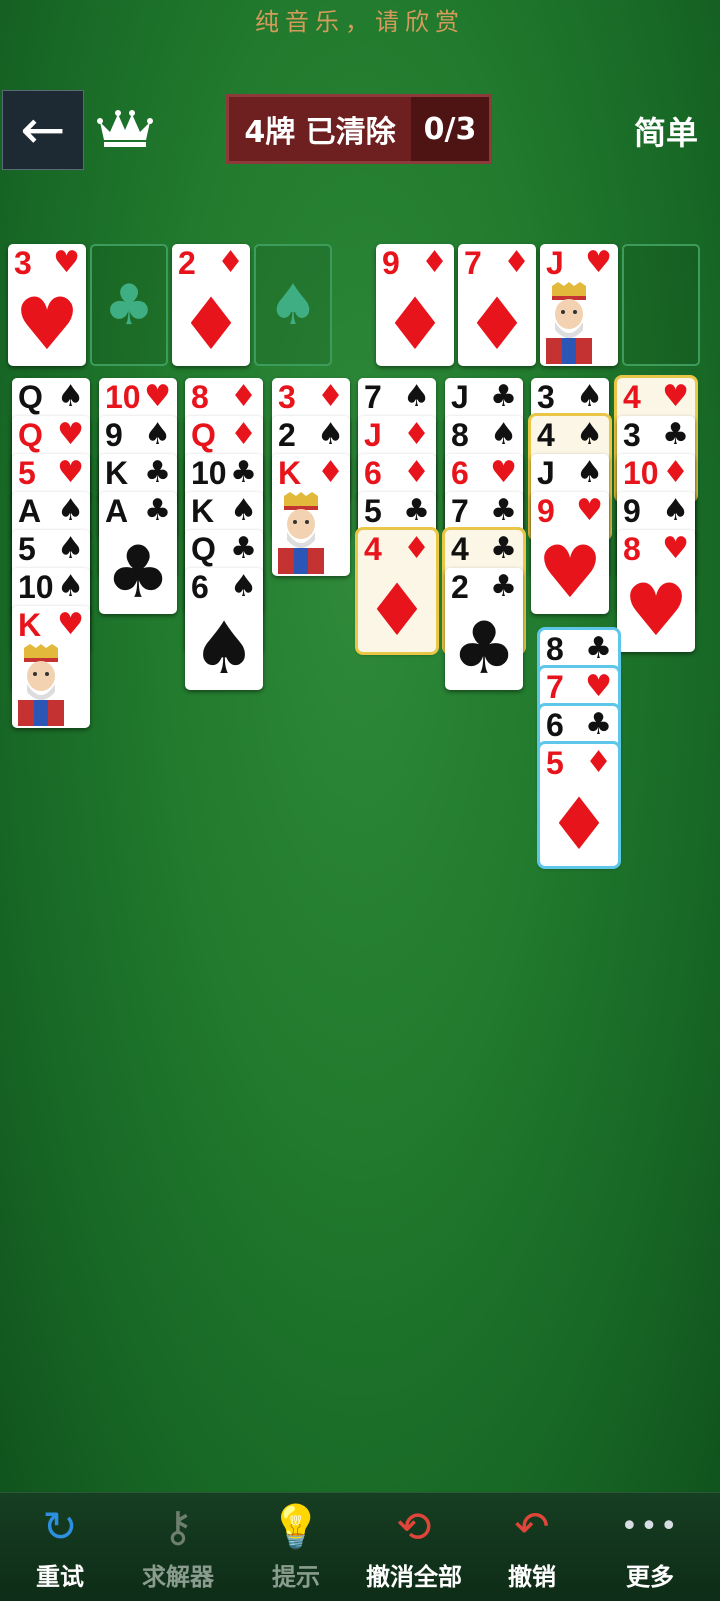 Image resolution: width=720 pixels, height=1601 pixels. I want to click on foundation-empty, so click(661, 305).